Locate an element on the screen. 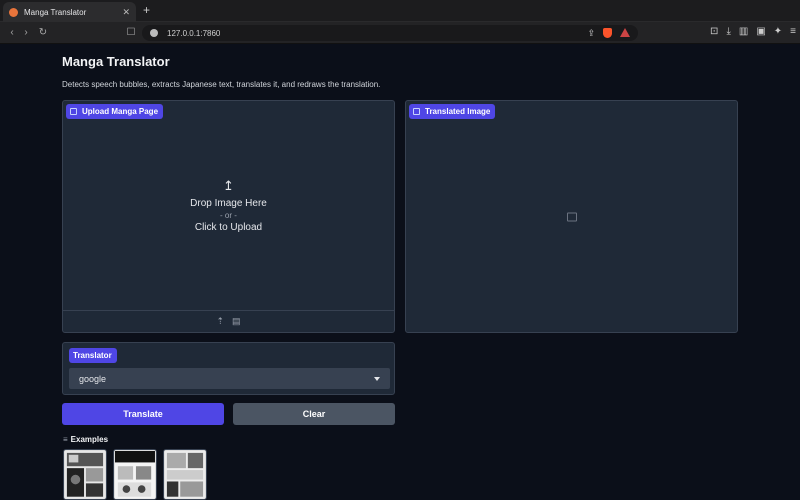 This screenshot has height=500, width=800. output-panel-label-text: Translated Image is located at coordinates (458, 111).